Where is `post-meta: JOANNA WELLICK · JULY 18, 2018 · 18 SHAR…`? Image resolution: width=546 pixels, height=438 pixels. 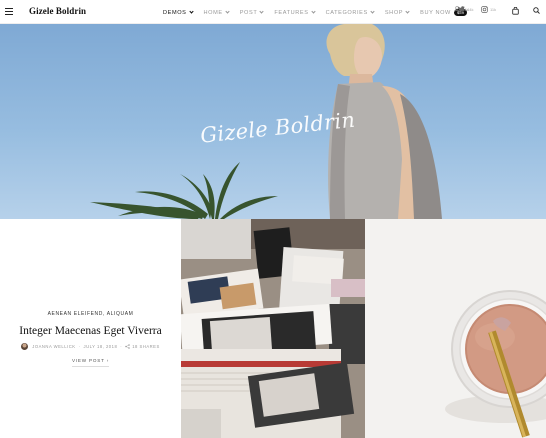
post-meta: JOANNA WELLICK · JULY 18, 2018 · 18 SHAR… is located at coordinates (90, 346).